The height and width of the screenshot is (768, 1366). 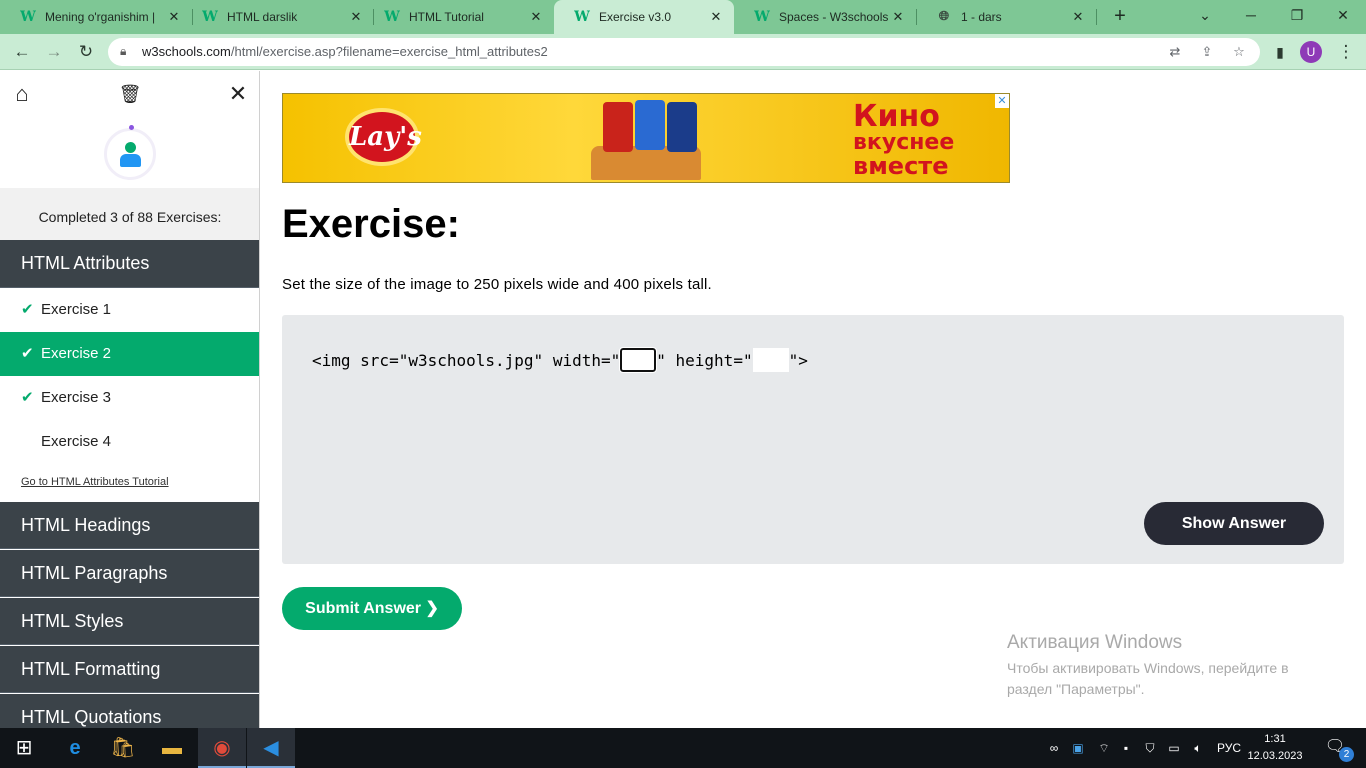 I want to click on category-html-quotations: HTML Quotations, so click(x=129, y=711).